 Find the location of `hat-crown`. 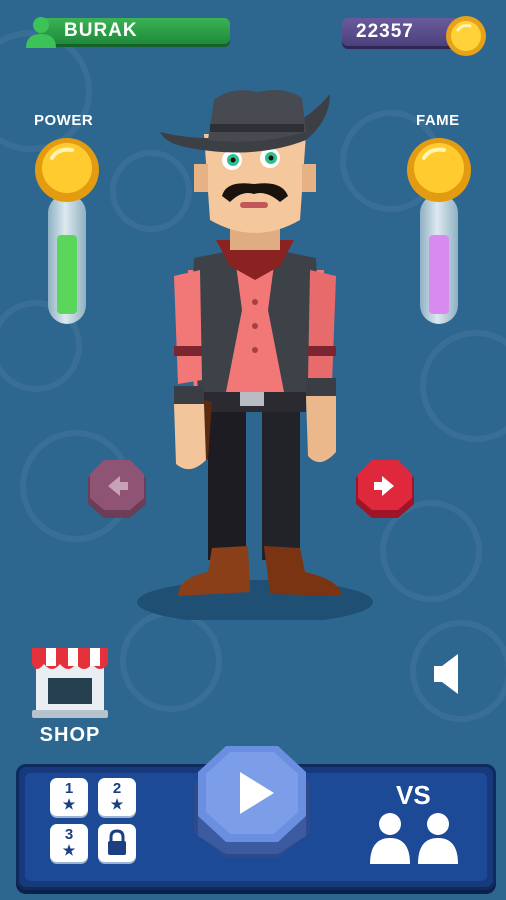

hat-crown is located at coordinates (257, 116).